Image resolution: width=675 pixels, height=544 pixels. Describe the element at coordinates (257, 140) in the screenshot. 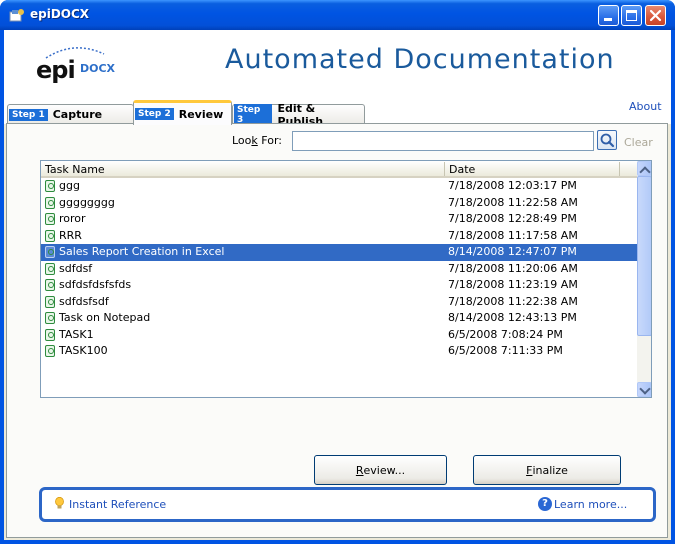

I see `look-for-label: Look For:` at that location.